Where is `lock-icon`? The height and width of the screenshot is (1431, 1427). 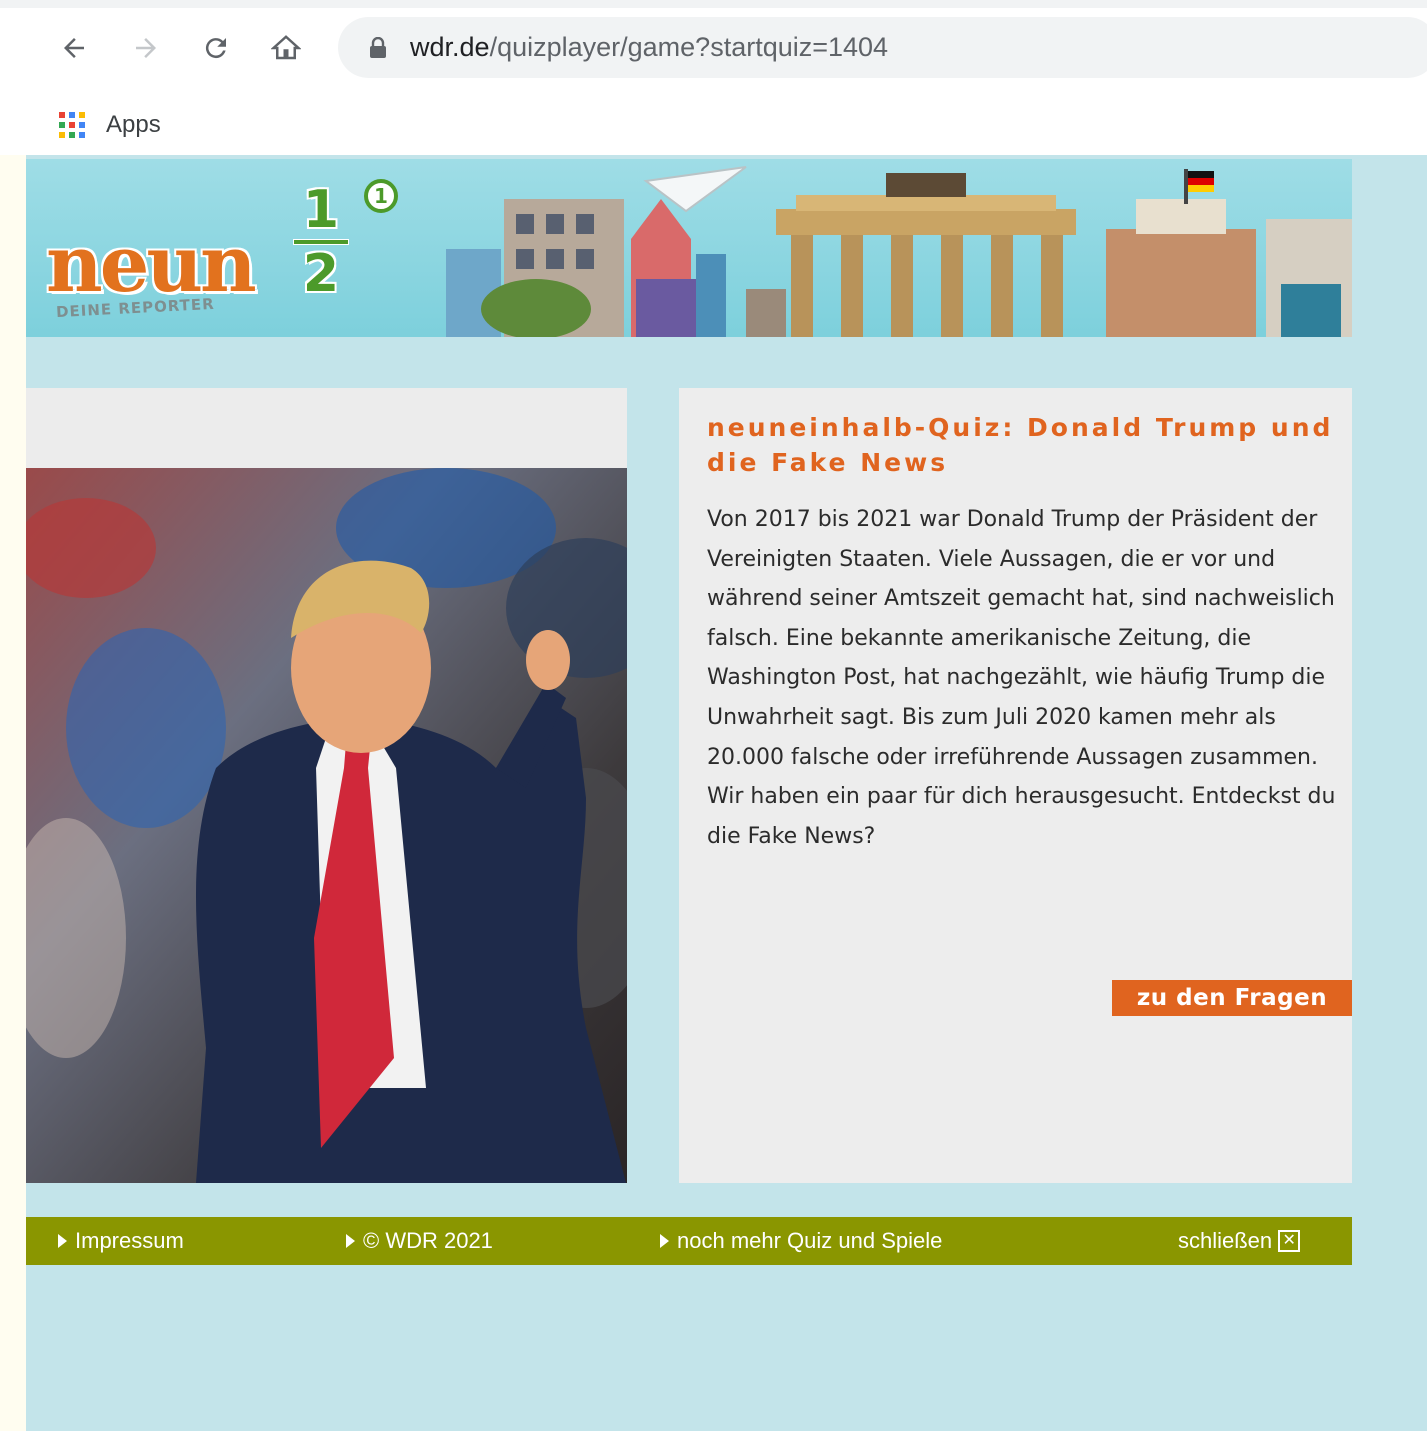 lock-icon is located at coordinates (378, 47).